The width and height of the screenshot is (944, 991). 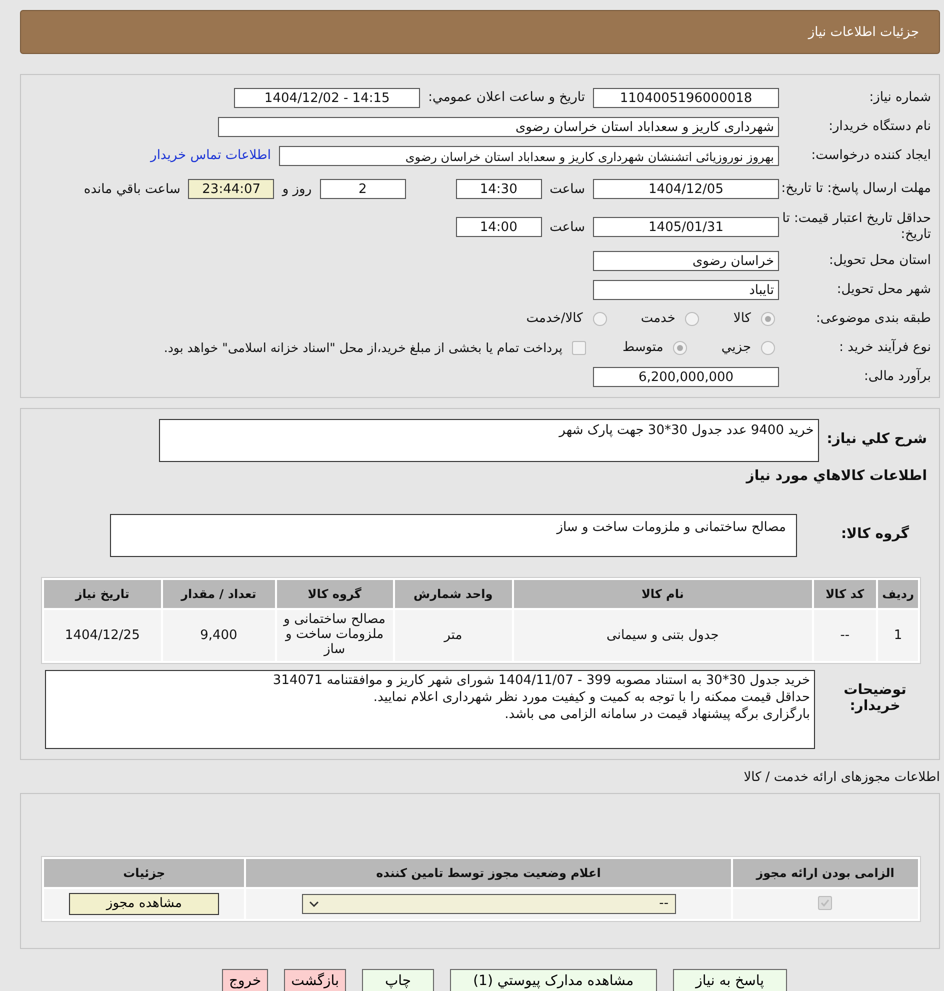 What do you see at coordinates (541, 681) in the screenshot?
I see `notes-line: خرید جدول 30*30 به استناد مصوبه 399 - 1404/11/07 شورای شهر کاریز و موافقتنامه 314071` at bounding box center [541, 681].